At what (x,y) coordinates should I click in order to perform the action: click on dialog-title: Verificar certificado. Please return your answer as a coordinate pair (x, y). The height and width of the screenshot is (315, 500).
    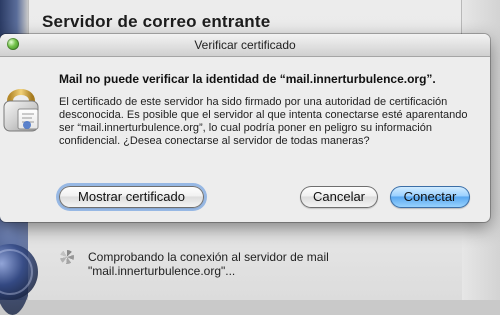
    Looking at the image, I should click on (245, 45).